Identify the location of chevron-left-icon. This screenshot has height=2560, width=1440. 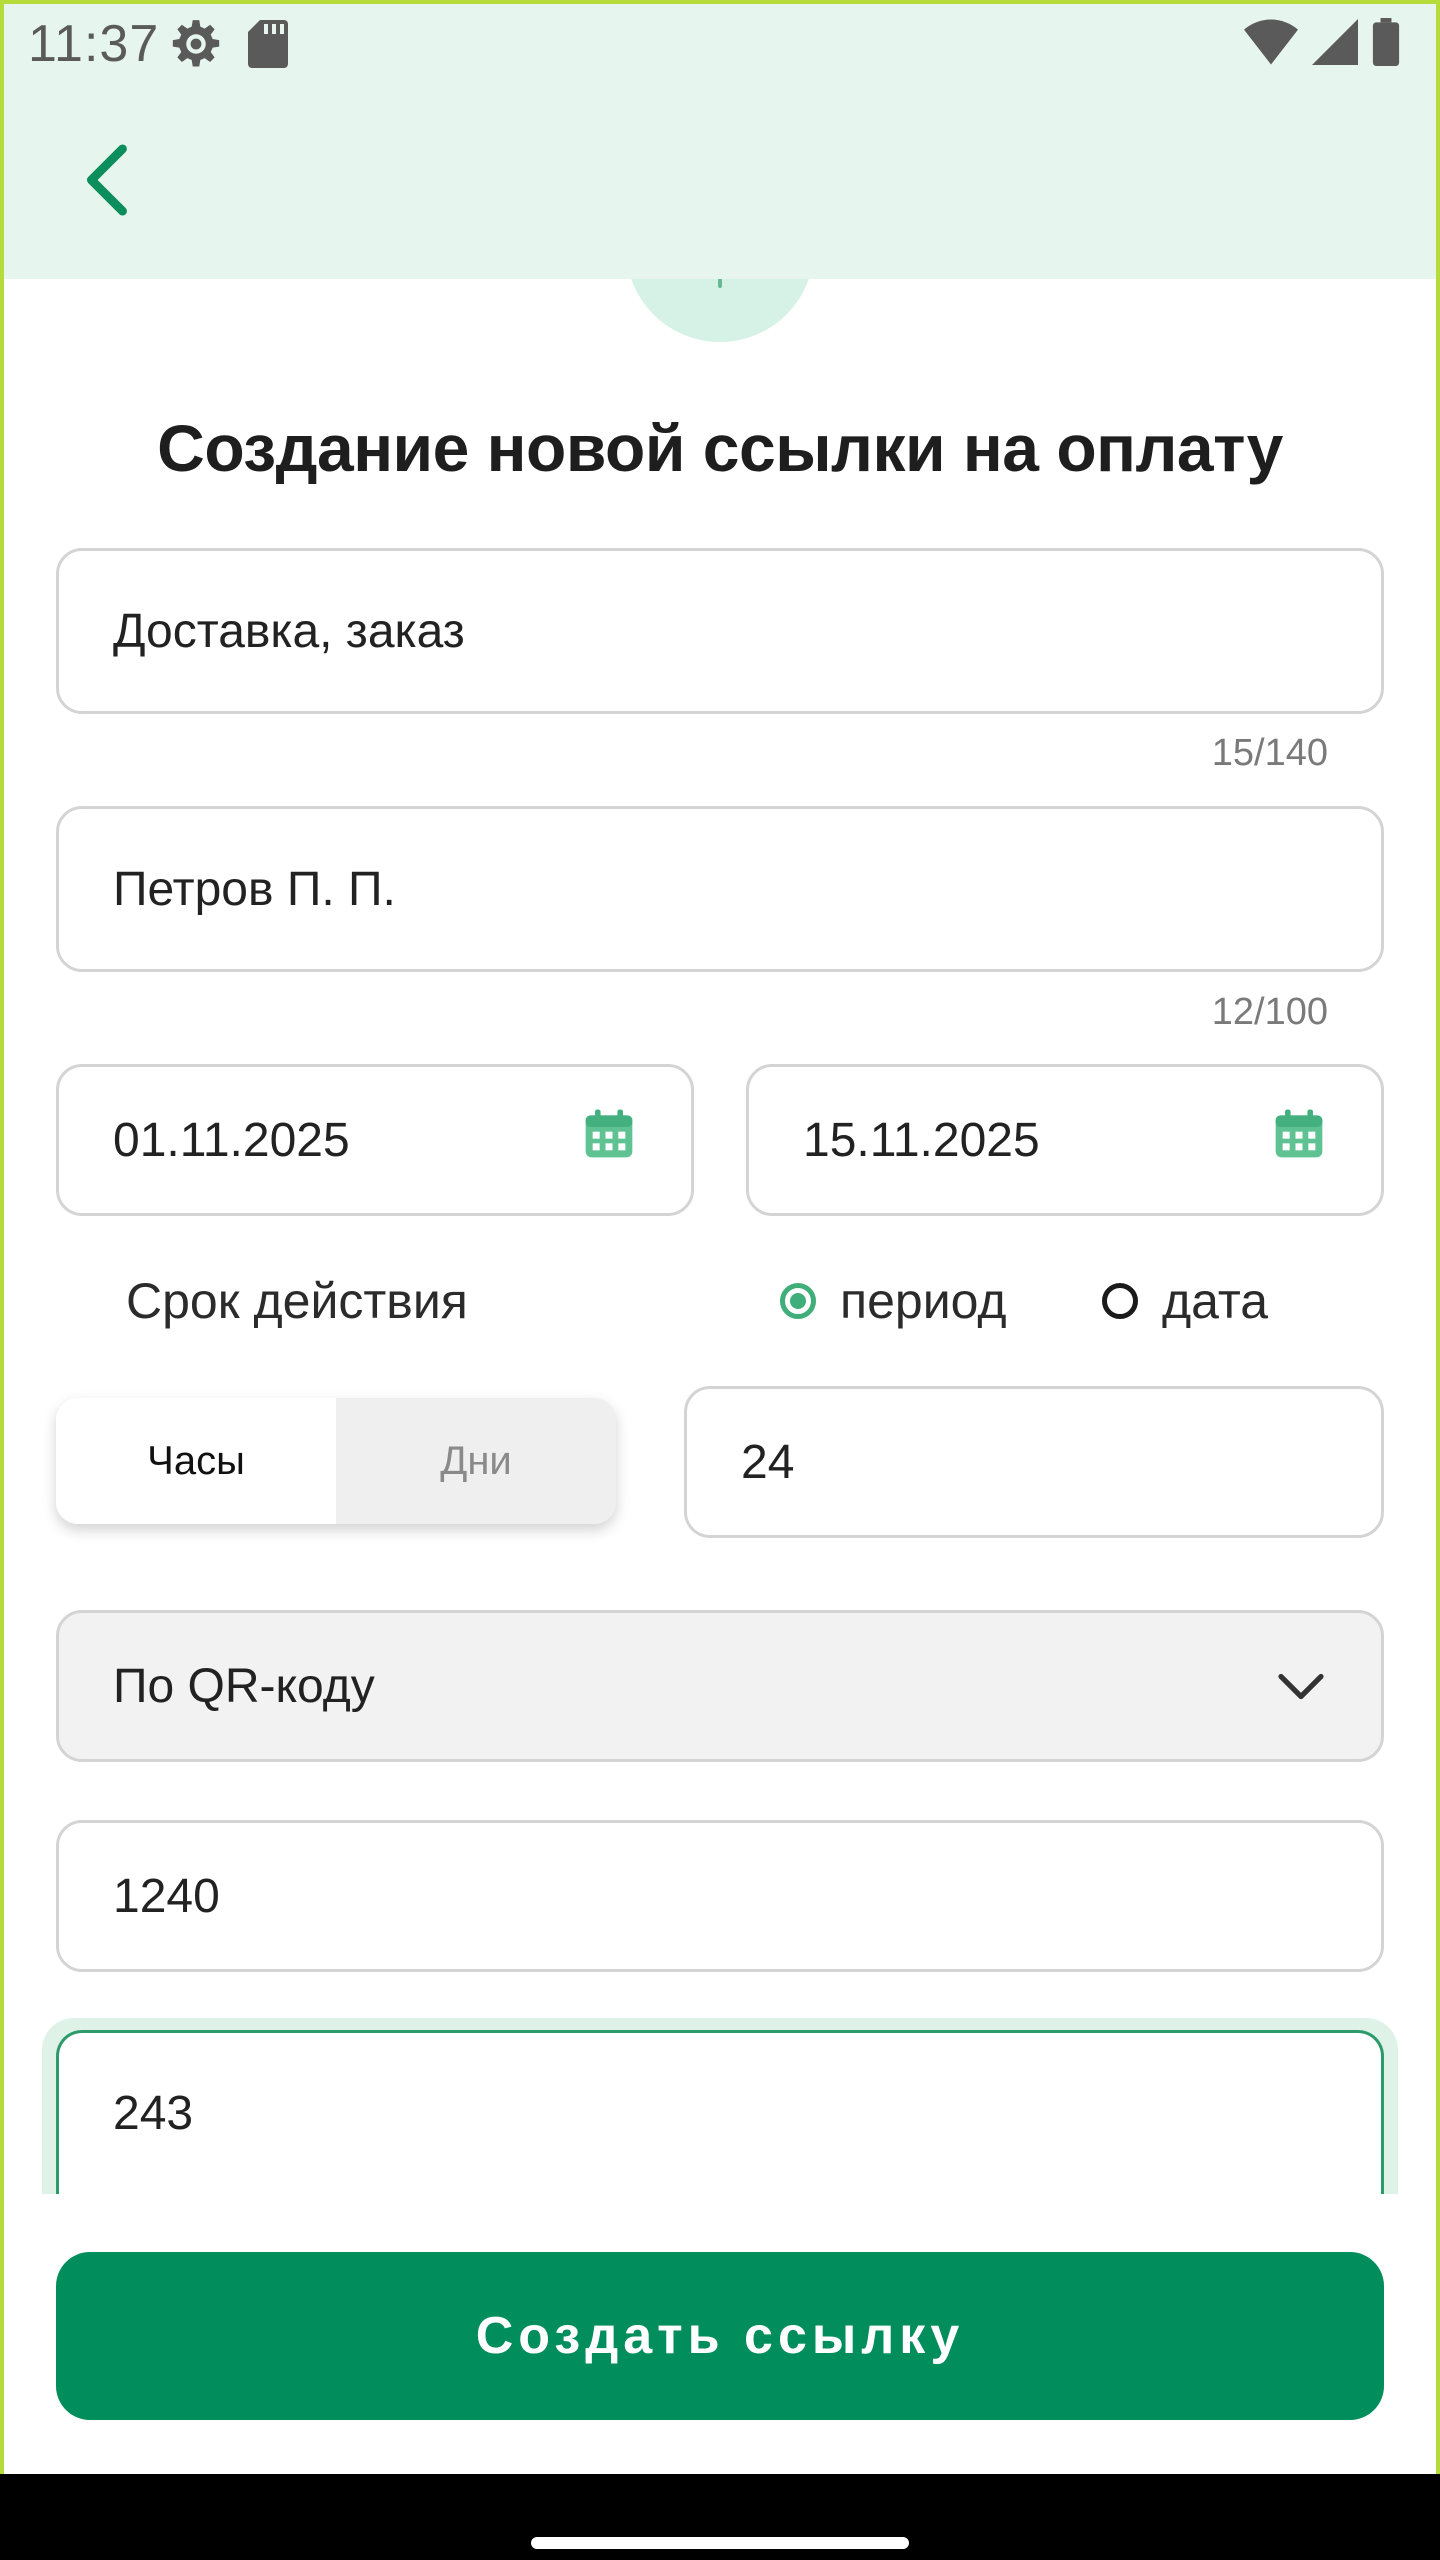
(106, 180).